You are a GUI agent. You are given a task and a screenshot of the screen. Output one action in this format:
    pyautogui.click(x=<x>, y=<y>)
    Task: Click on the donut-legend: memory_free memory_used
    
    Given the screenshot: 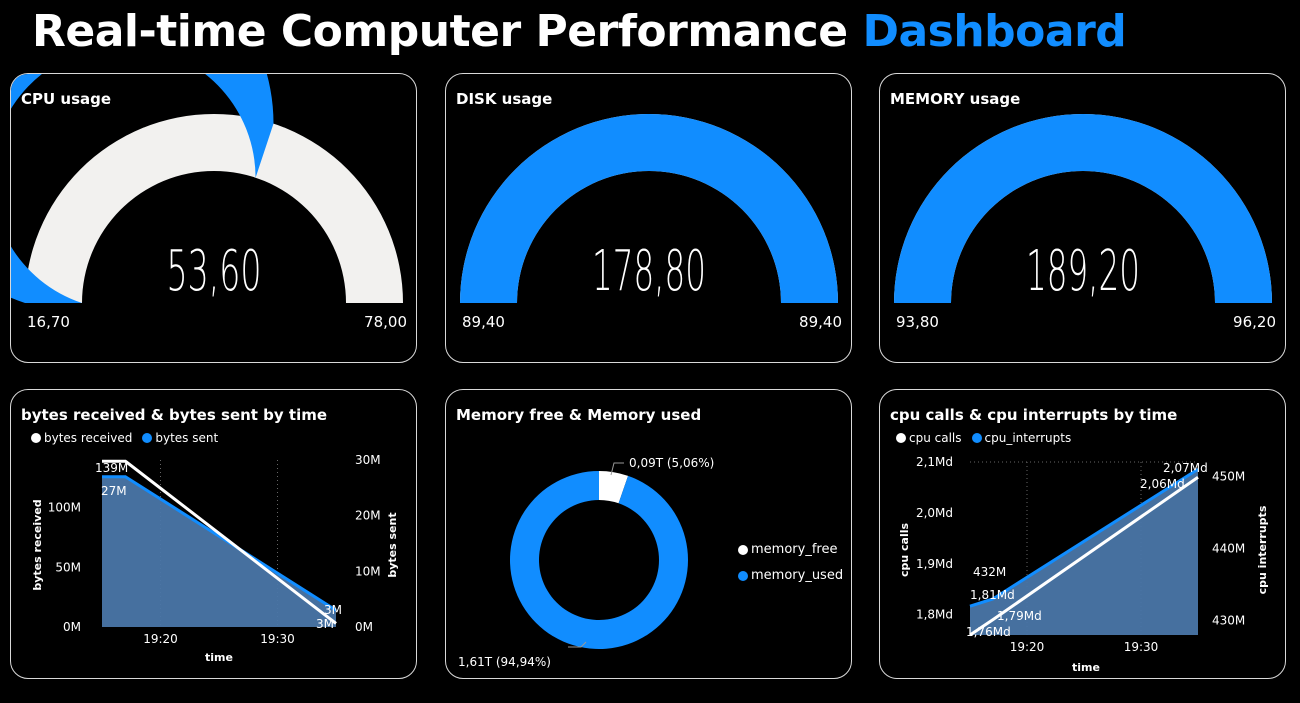 What is the action you would take?
    pyautogui.click(x=790, y=562)
    